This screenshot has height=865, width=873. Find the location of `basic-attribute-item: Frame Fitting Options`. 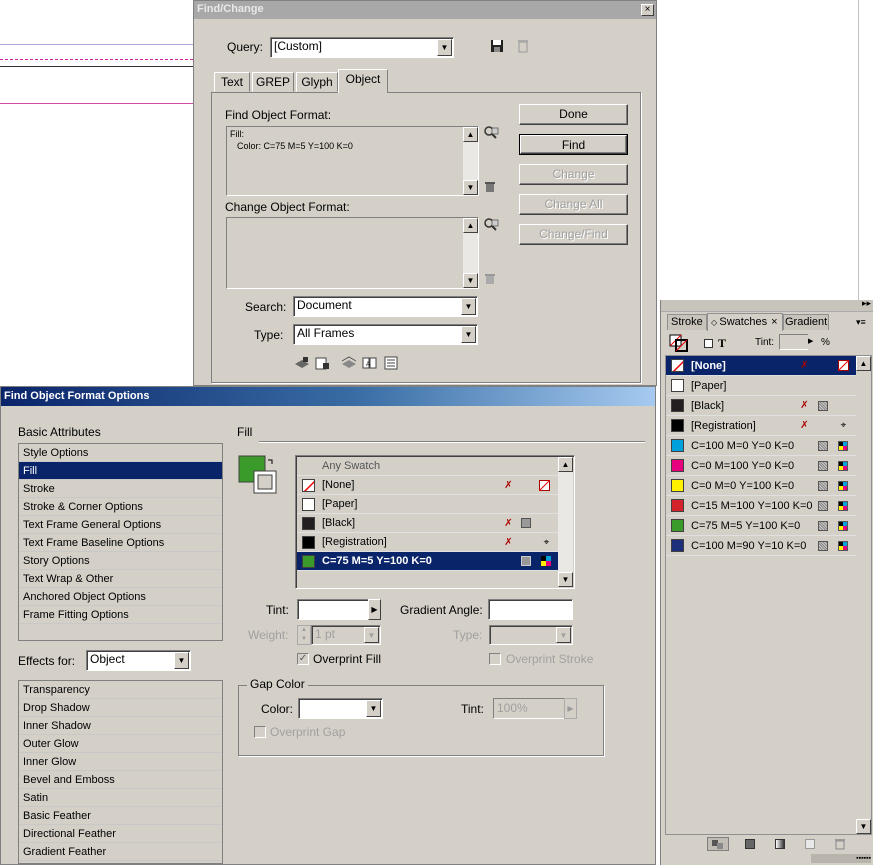

basic-attribute-item: Frame Fitting Options is located at coordinates (120, 615).